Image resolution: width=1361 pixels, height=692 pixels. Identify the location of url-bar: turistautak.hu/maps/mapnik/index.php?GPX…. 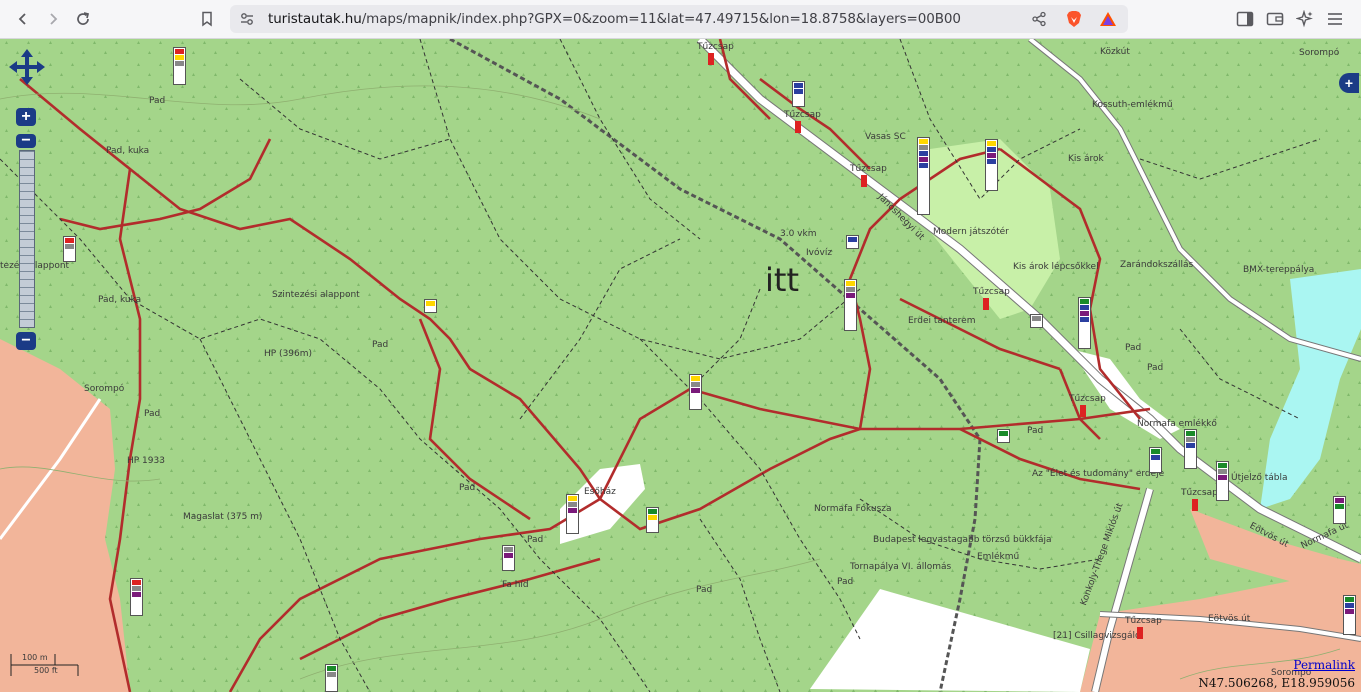
(679, 19).